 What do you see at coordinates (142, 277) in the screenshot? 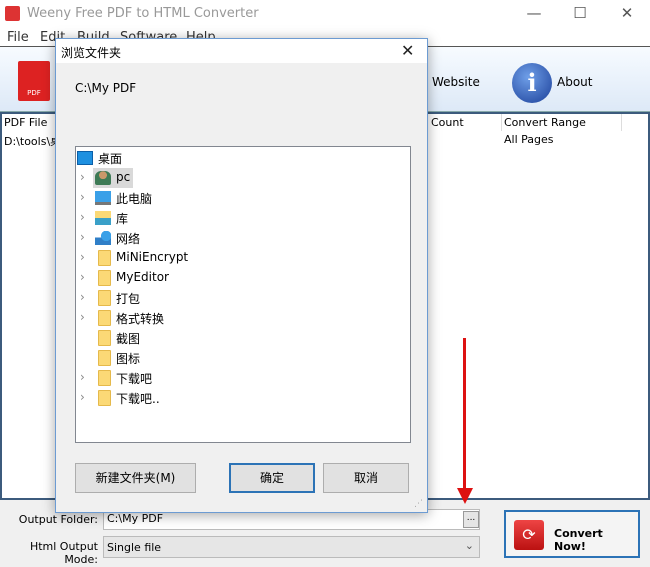
I see `tree-item-label: MyEditor` at bounding box center [142, 277].